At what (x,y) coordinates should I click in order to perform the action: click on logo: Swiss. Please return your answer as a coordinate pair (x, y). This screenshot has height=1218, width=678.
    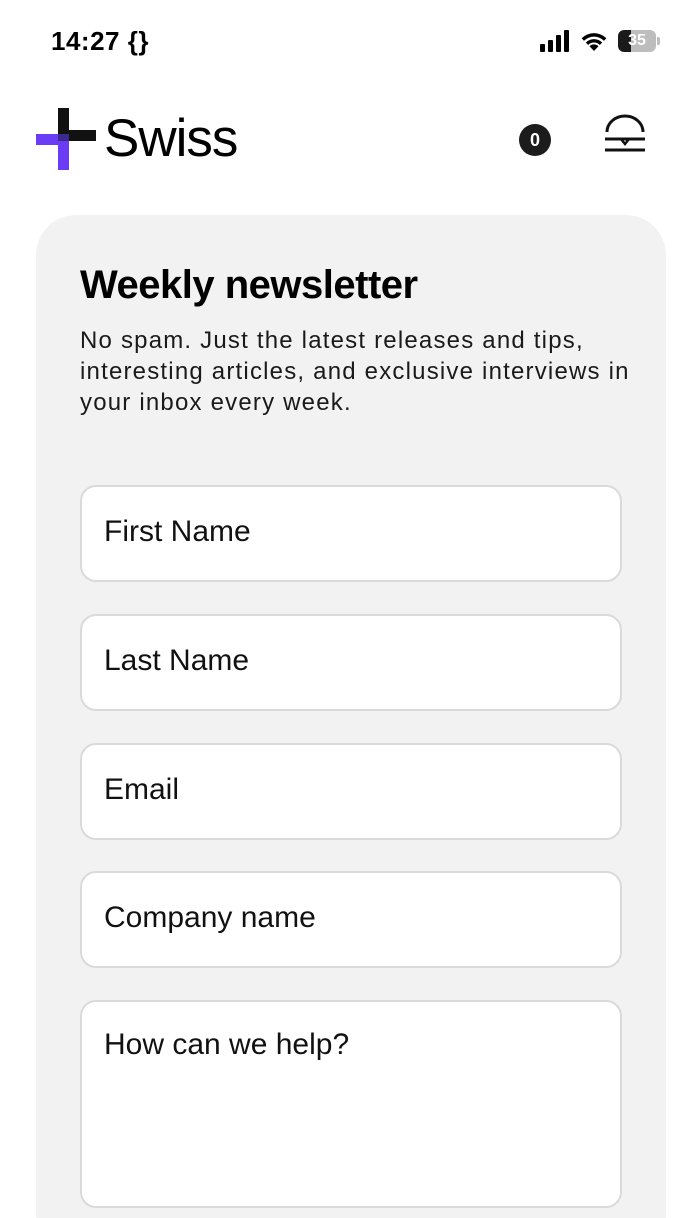
    Looking at the image, I should click on (137, 139).